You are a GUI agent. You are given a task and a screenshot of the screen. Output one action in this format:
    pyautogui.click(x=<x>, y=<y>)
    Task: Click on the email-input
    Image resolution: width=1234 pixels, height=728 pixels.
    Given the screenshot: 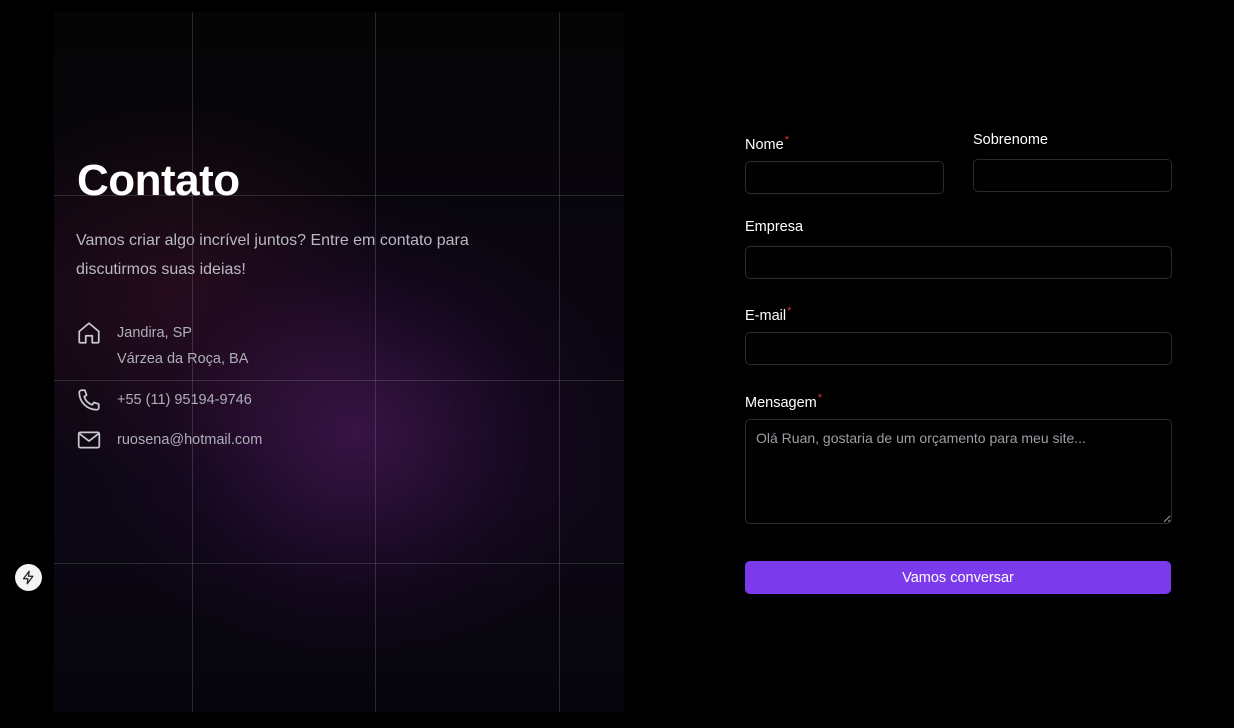 What is the action you would take?
    pyautogui.click(x=958, y=348)
    